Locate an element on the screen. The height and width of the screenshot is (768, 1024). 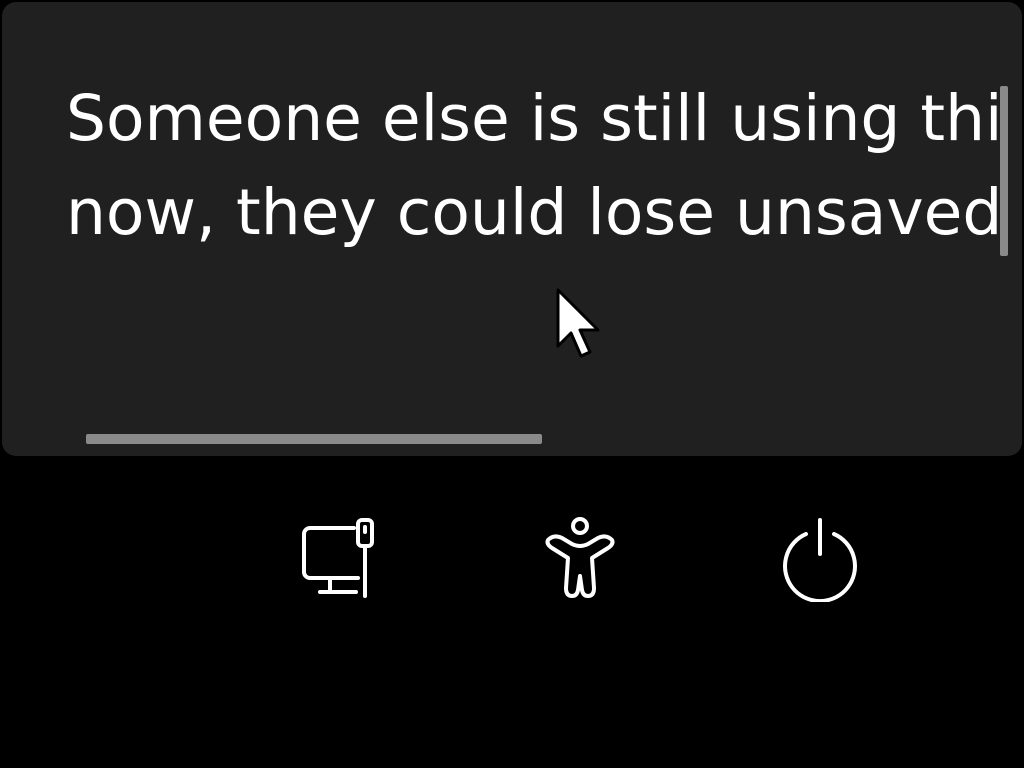
power-button is located at coordinates (820, 558).